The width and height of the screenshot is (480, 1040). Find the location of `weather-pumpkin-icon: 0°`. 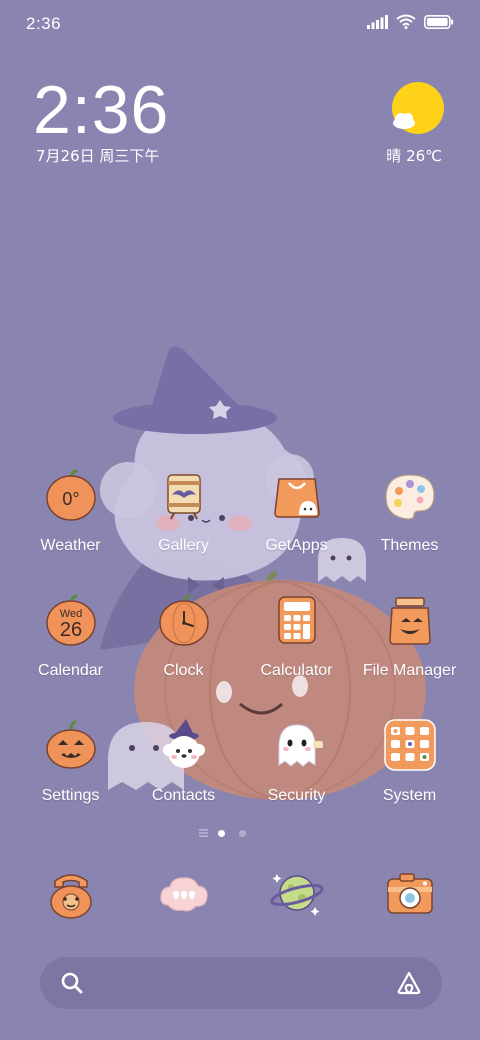

weather-pumpkin-icon: 0° is located at coordinates (70, 495).